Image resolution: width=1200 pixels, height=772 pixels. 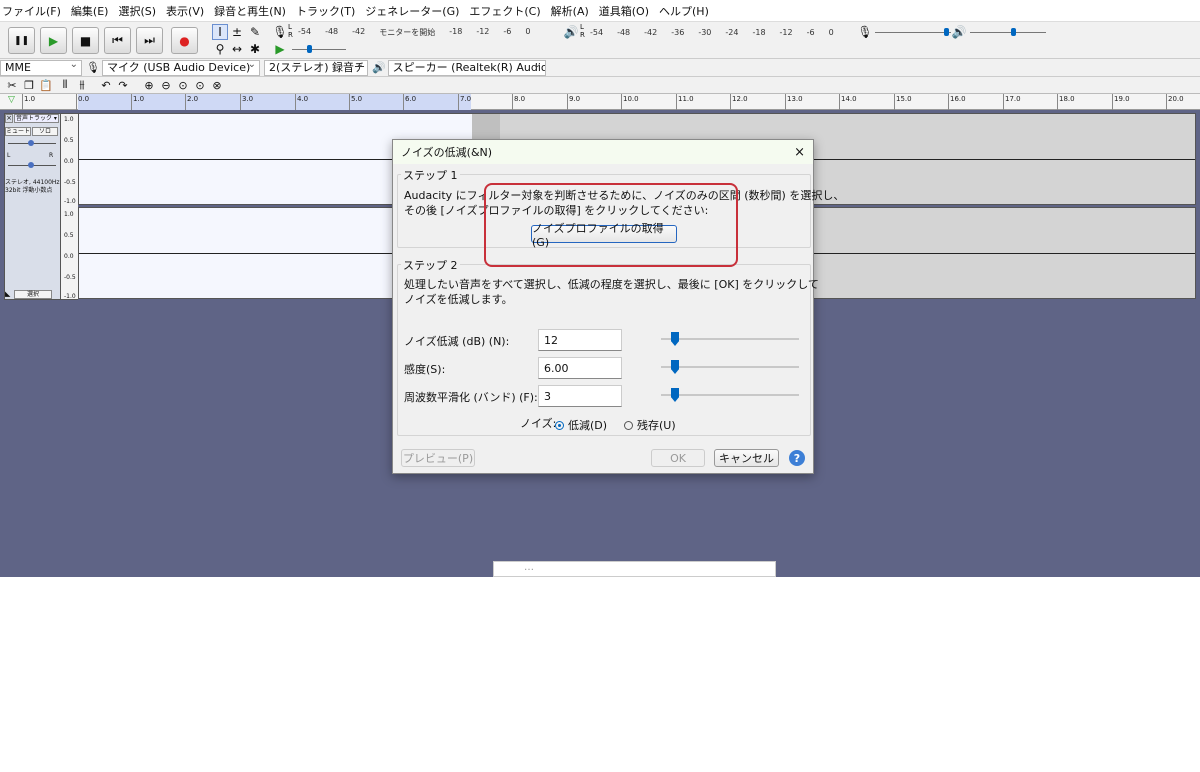 I want to click on scale-label: -1.0, so click(x=70, y=201).